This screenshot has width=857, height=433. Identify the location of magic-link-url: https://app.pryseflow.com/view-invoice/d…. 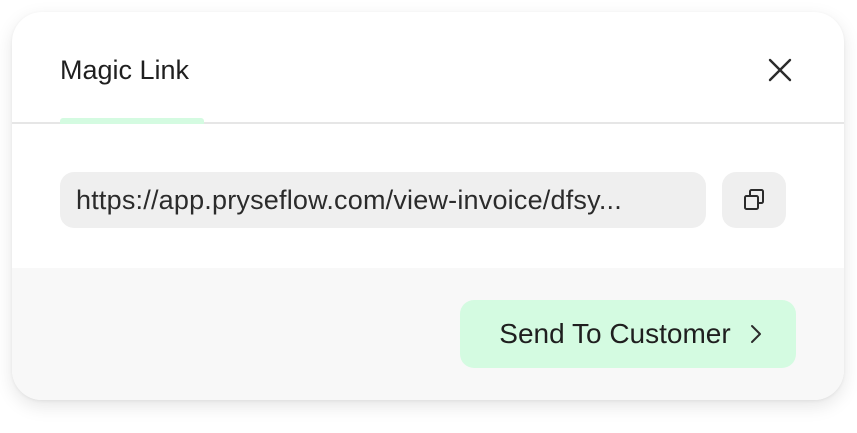
(349, 200).